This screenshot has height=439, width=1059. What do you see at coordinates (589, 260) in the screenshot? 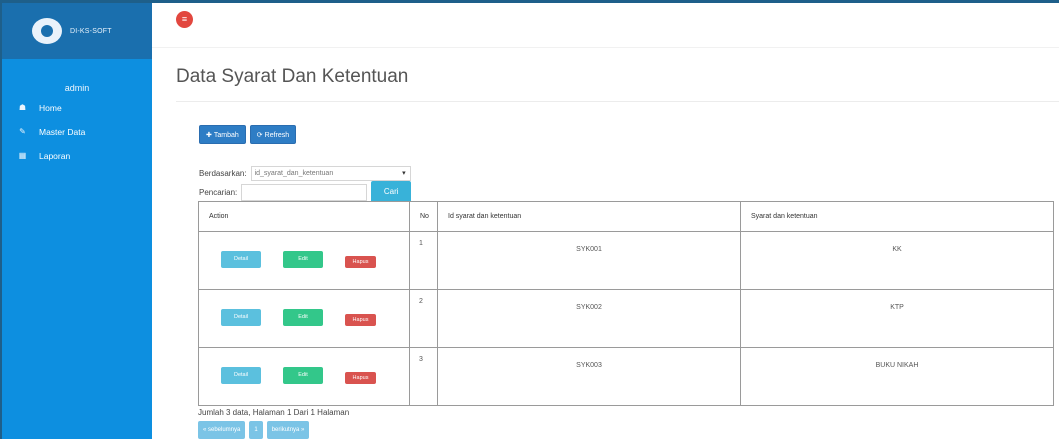
I see `cell-id: SYK001` at bounding box center [589, 260].